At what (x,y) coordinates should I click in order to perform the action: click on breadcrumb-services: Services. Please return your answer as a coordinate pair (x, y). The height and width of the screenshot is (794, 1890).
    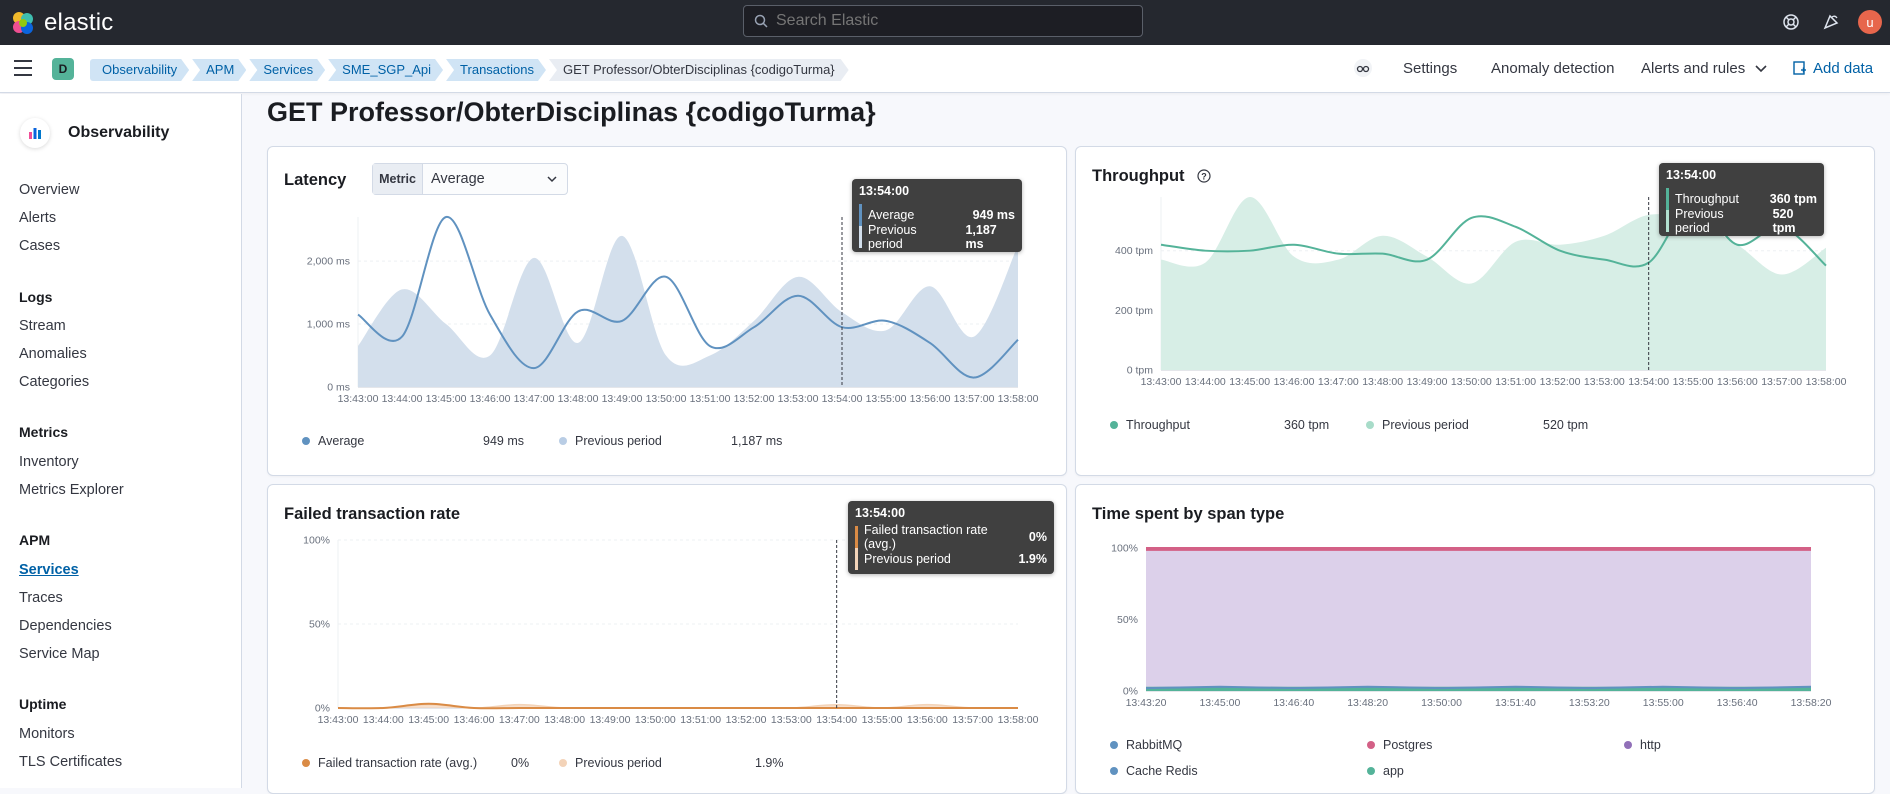
    Looking at the image, I should click on (287, 70).